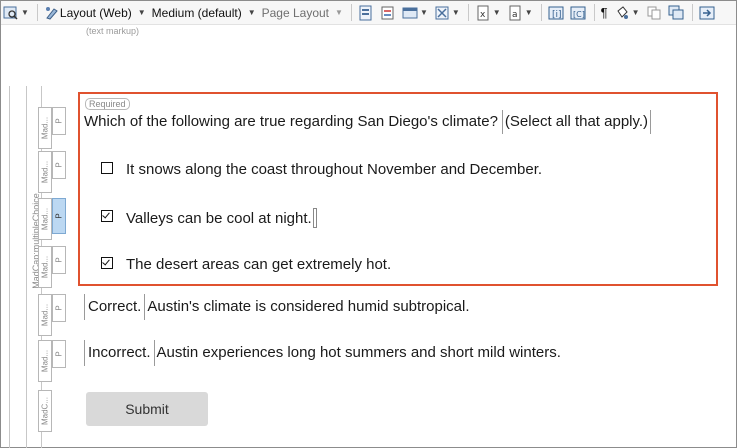 This screenshot has width=737, height=448. Describe the element at coordinates (113, 31) in the screenshot. I see `text-markup-label: (text markup)` at that location.